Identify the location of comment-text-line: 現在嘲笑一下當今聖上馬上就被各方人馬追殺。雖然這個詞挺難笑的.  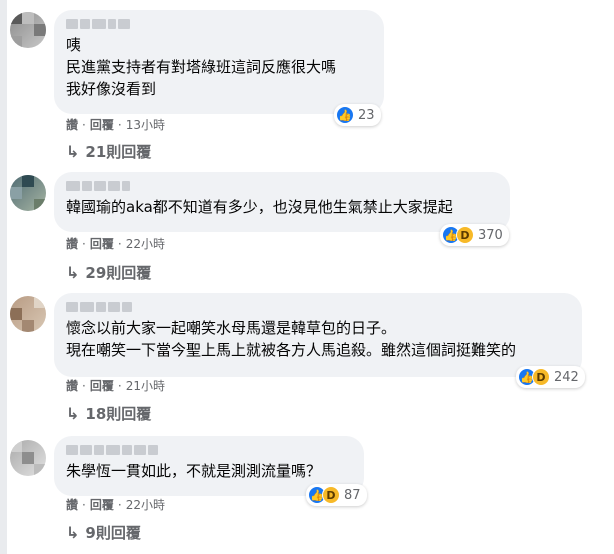
(291, 350).